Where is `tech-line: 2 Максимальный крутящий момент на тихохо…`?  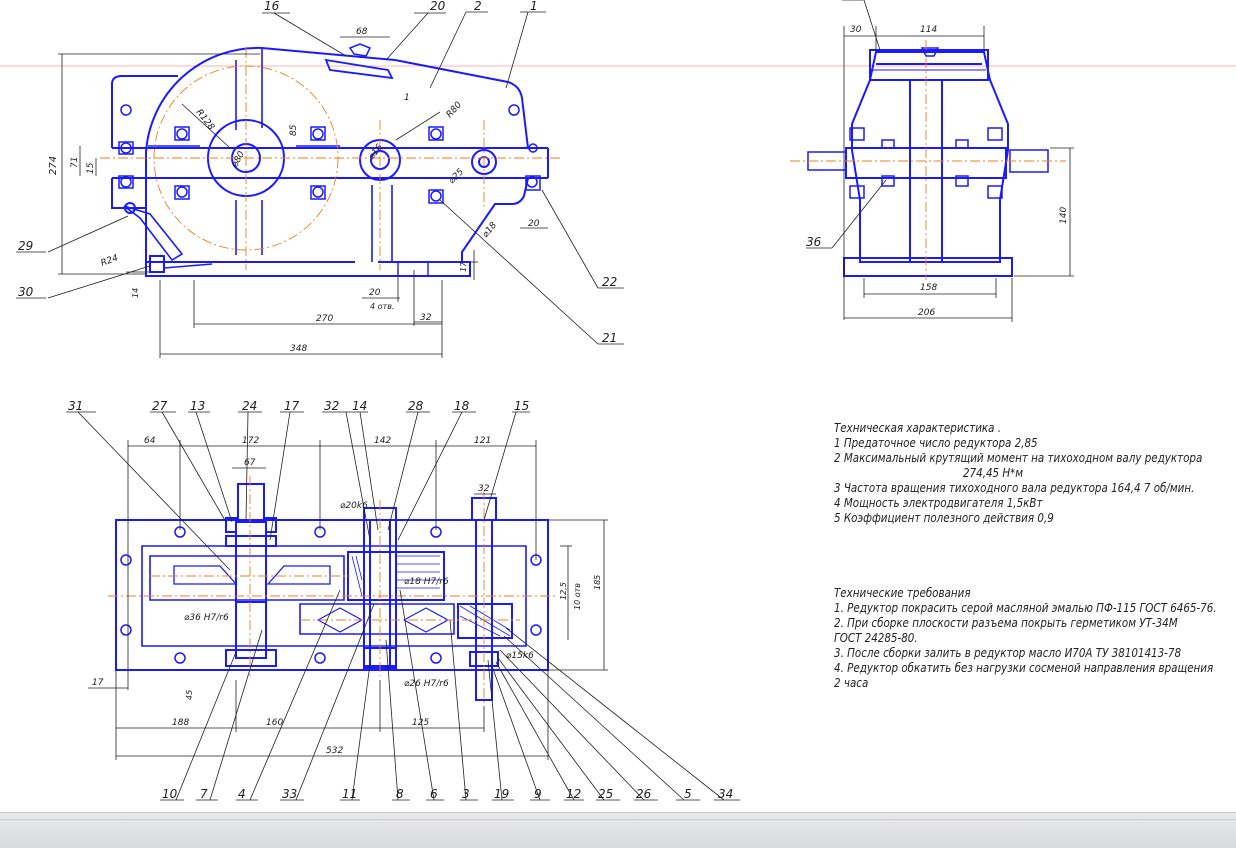
tech-line: 2 Максимальный крутящий момент на тихохо… is located at coordinates (1018, 458).